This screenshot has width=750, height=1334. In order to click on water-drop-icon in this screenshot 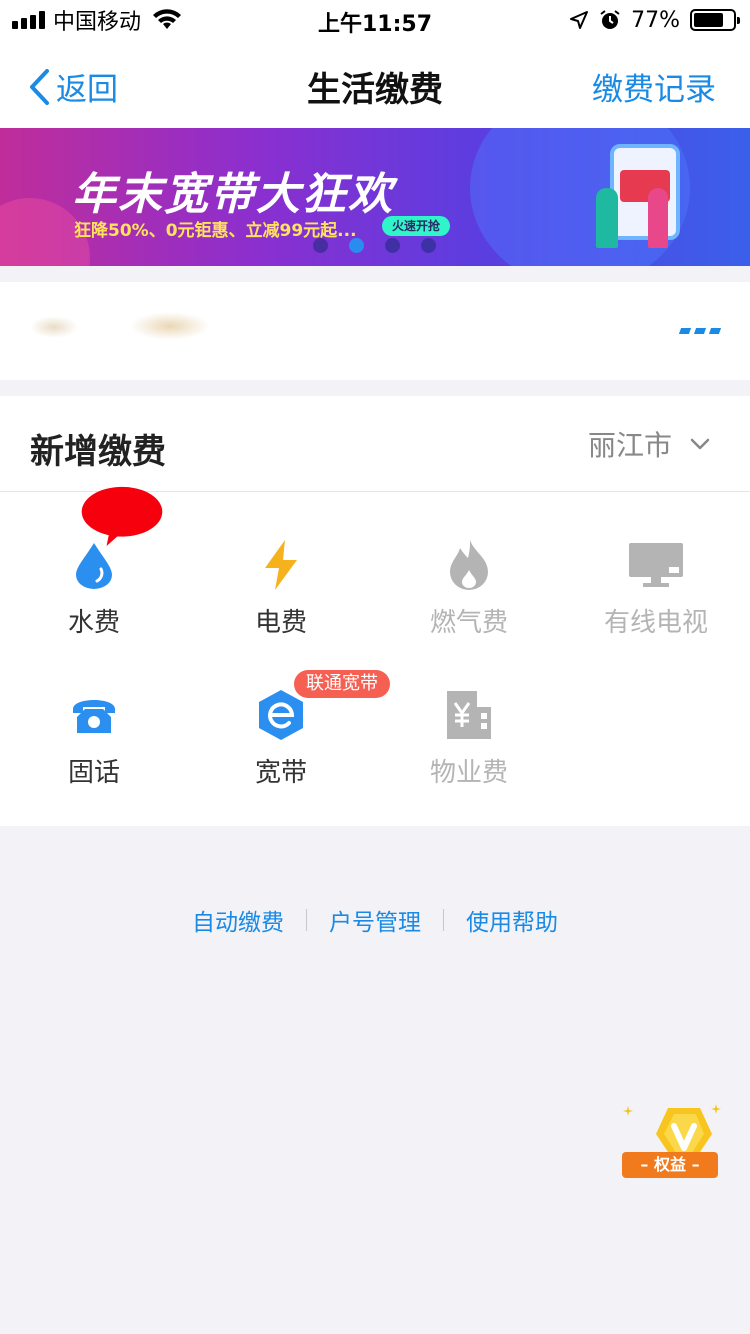, I will do `click(94, 565)`.